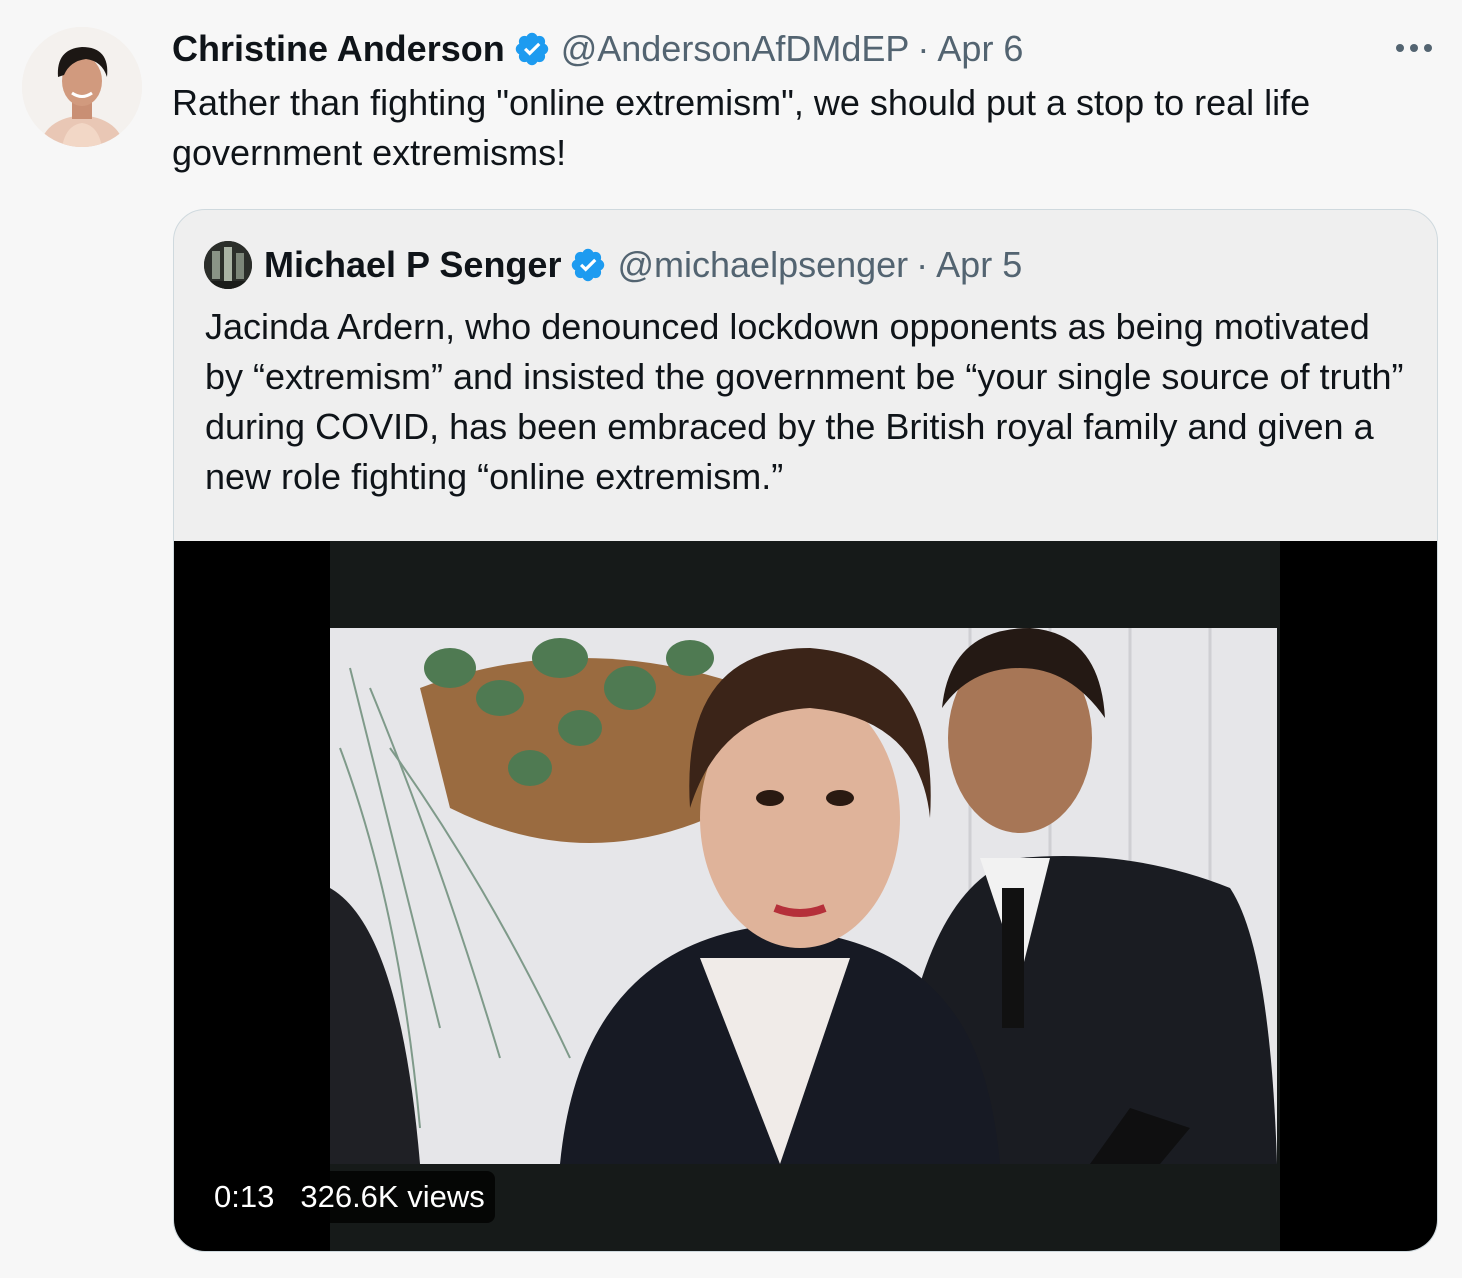  Describe the element at coordinates (338, 49) in the screenshot. I see `author-name: Christine Anderson` at that location.